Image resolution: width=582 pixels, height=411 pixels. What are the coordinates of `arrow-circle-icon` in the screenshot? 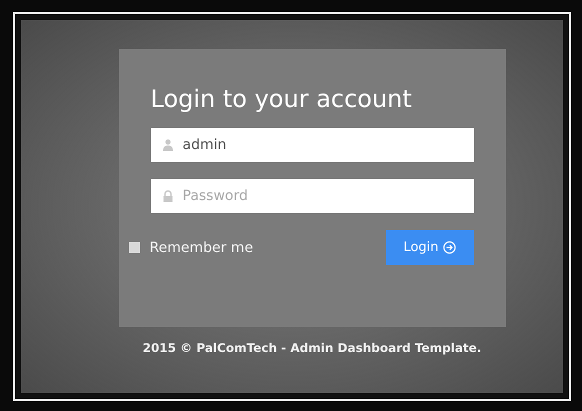 It's located at (449, 247).